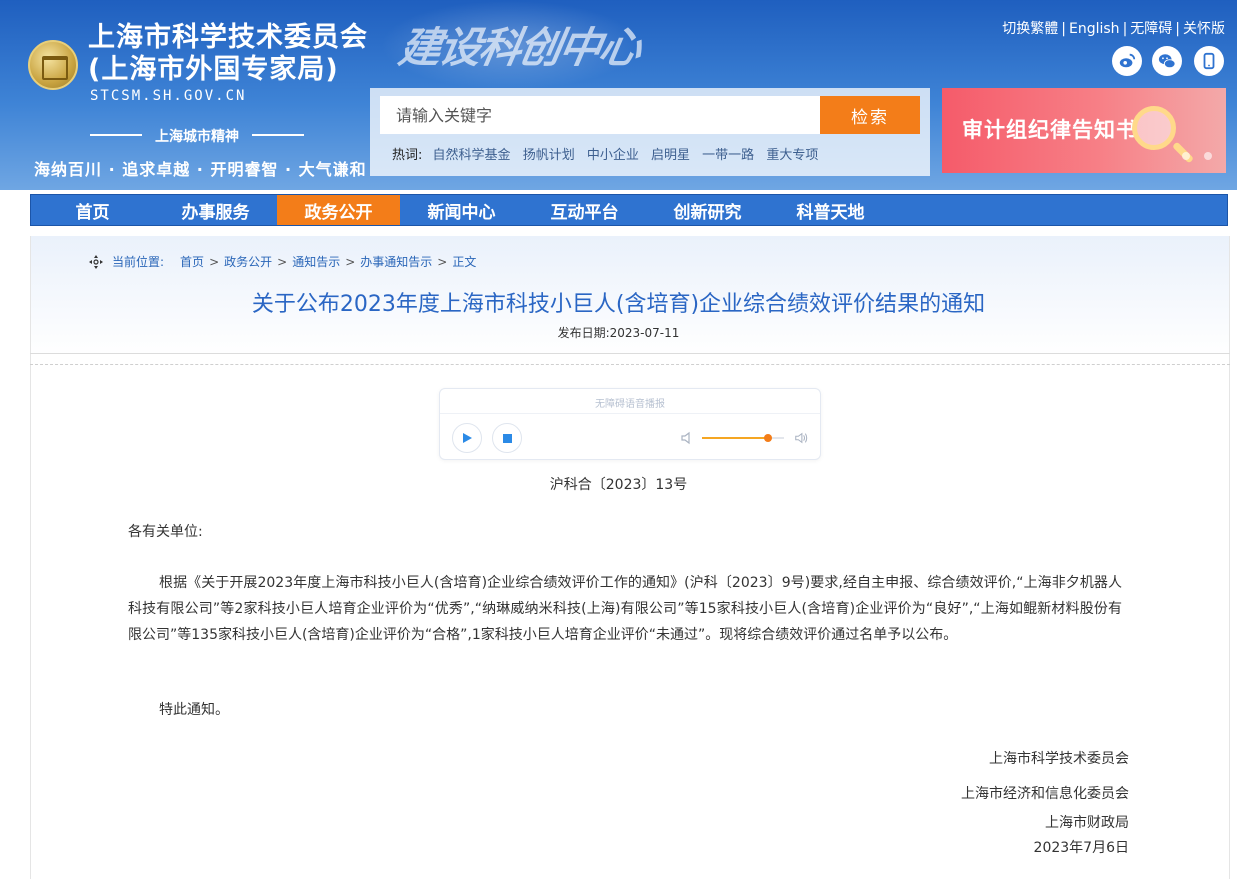 The height and width of the screenshot is (879, 1237). Describe the element at coordinates (194, 710) in the screenshot. I see `closing-remark: 特此通知。` at that location.